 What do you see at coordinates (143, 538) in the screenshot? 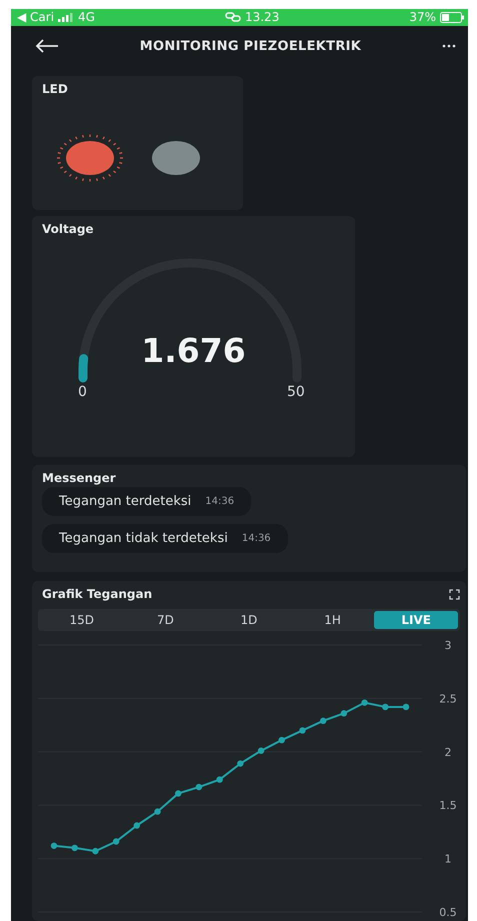
I see `message-text: Tegangan tidak terdeteksi` at bounding box center [143, 538].